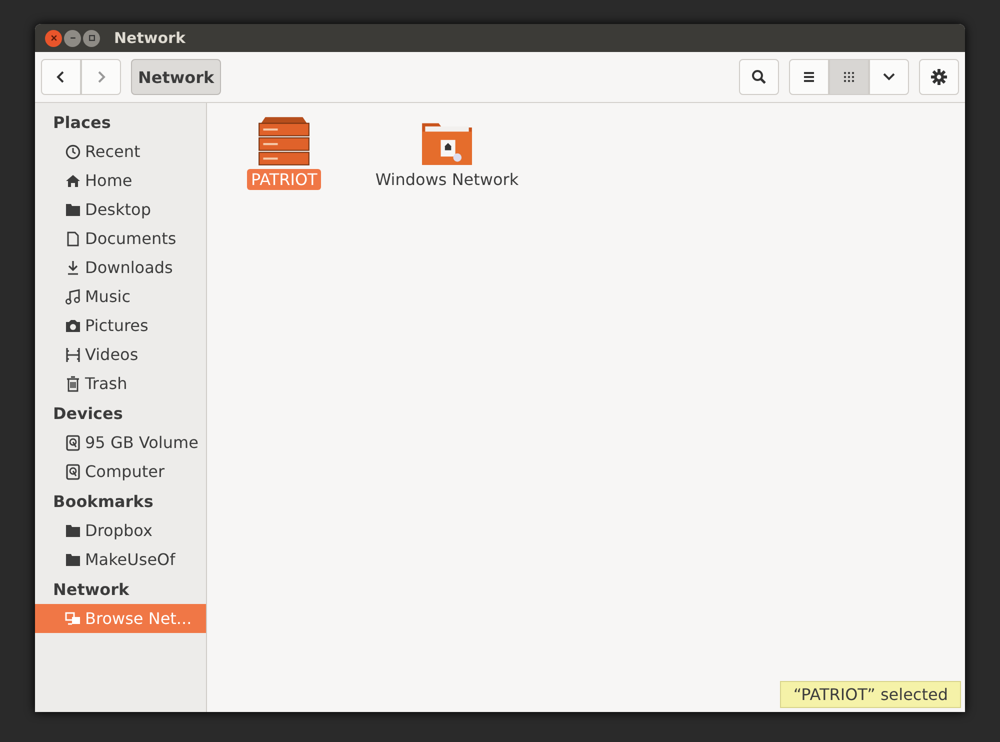  I want to click on sidebar-item-label: 95 GB Volume, so click(141, 442).